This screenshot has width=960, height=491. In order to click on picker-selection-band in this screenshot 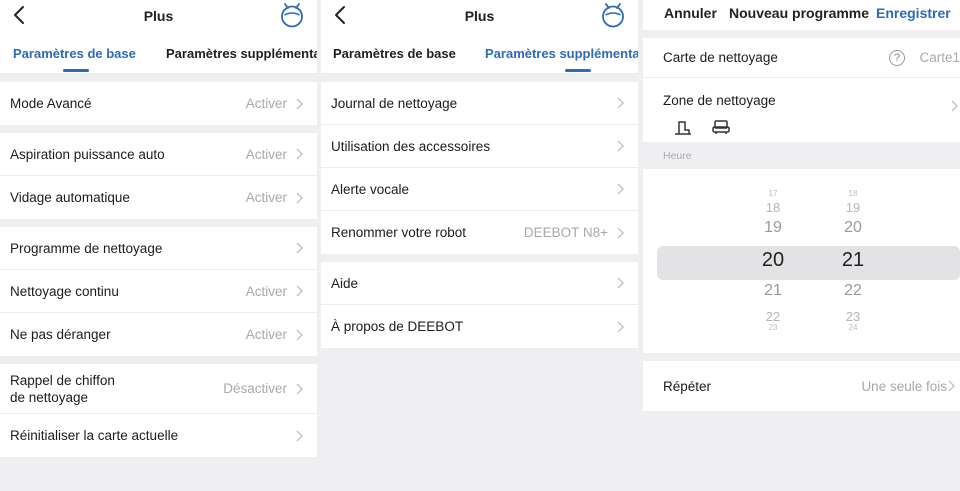, I will do `click(808, 263)`.